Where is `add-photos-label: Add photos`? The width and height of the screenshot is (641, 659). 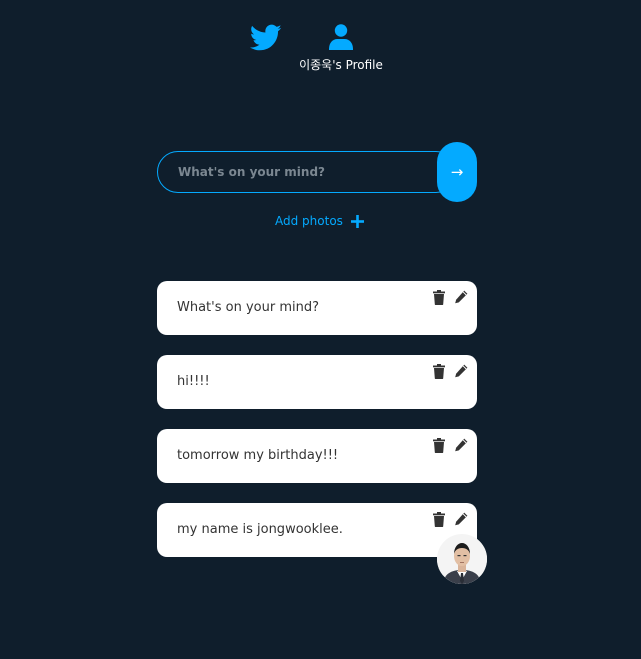 add-photos-label: Add photos is located at coordinates (309, 221).